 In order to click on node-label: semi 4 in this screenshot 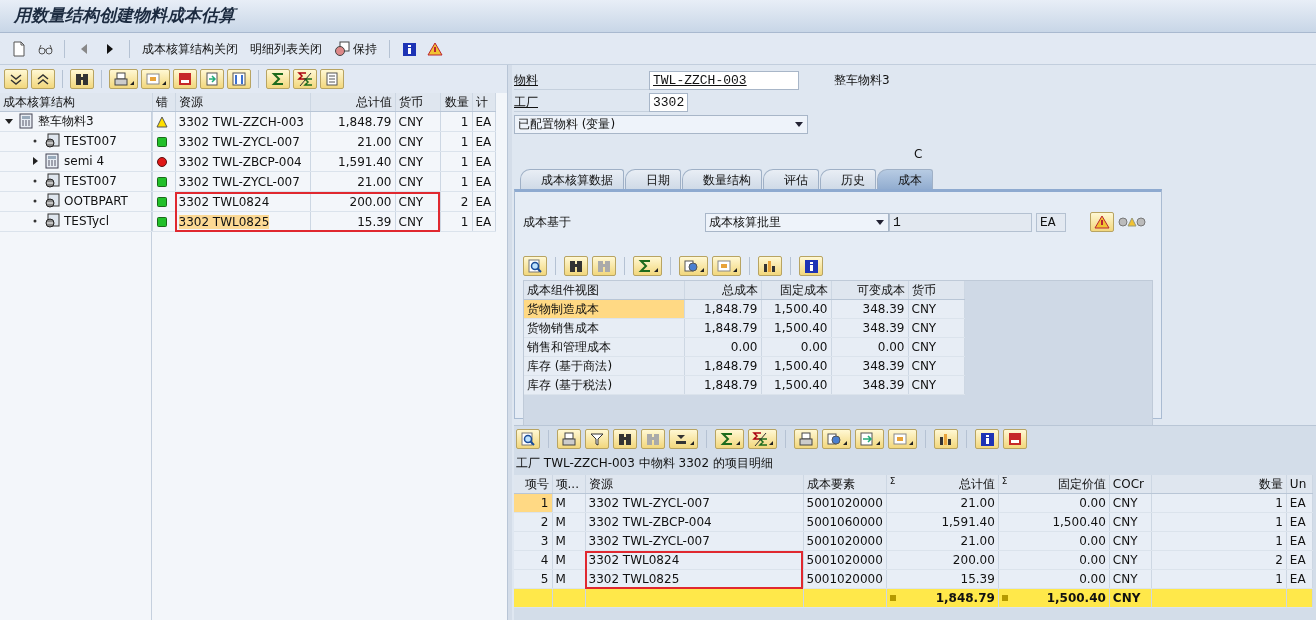, I will do `click(84, 161)`.